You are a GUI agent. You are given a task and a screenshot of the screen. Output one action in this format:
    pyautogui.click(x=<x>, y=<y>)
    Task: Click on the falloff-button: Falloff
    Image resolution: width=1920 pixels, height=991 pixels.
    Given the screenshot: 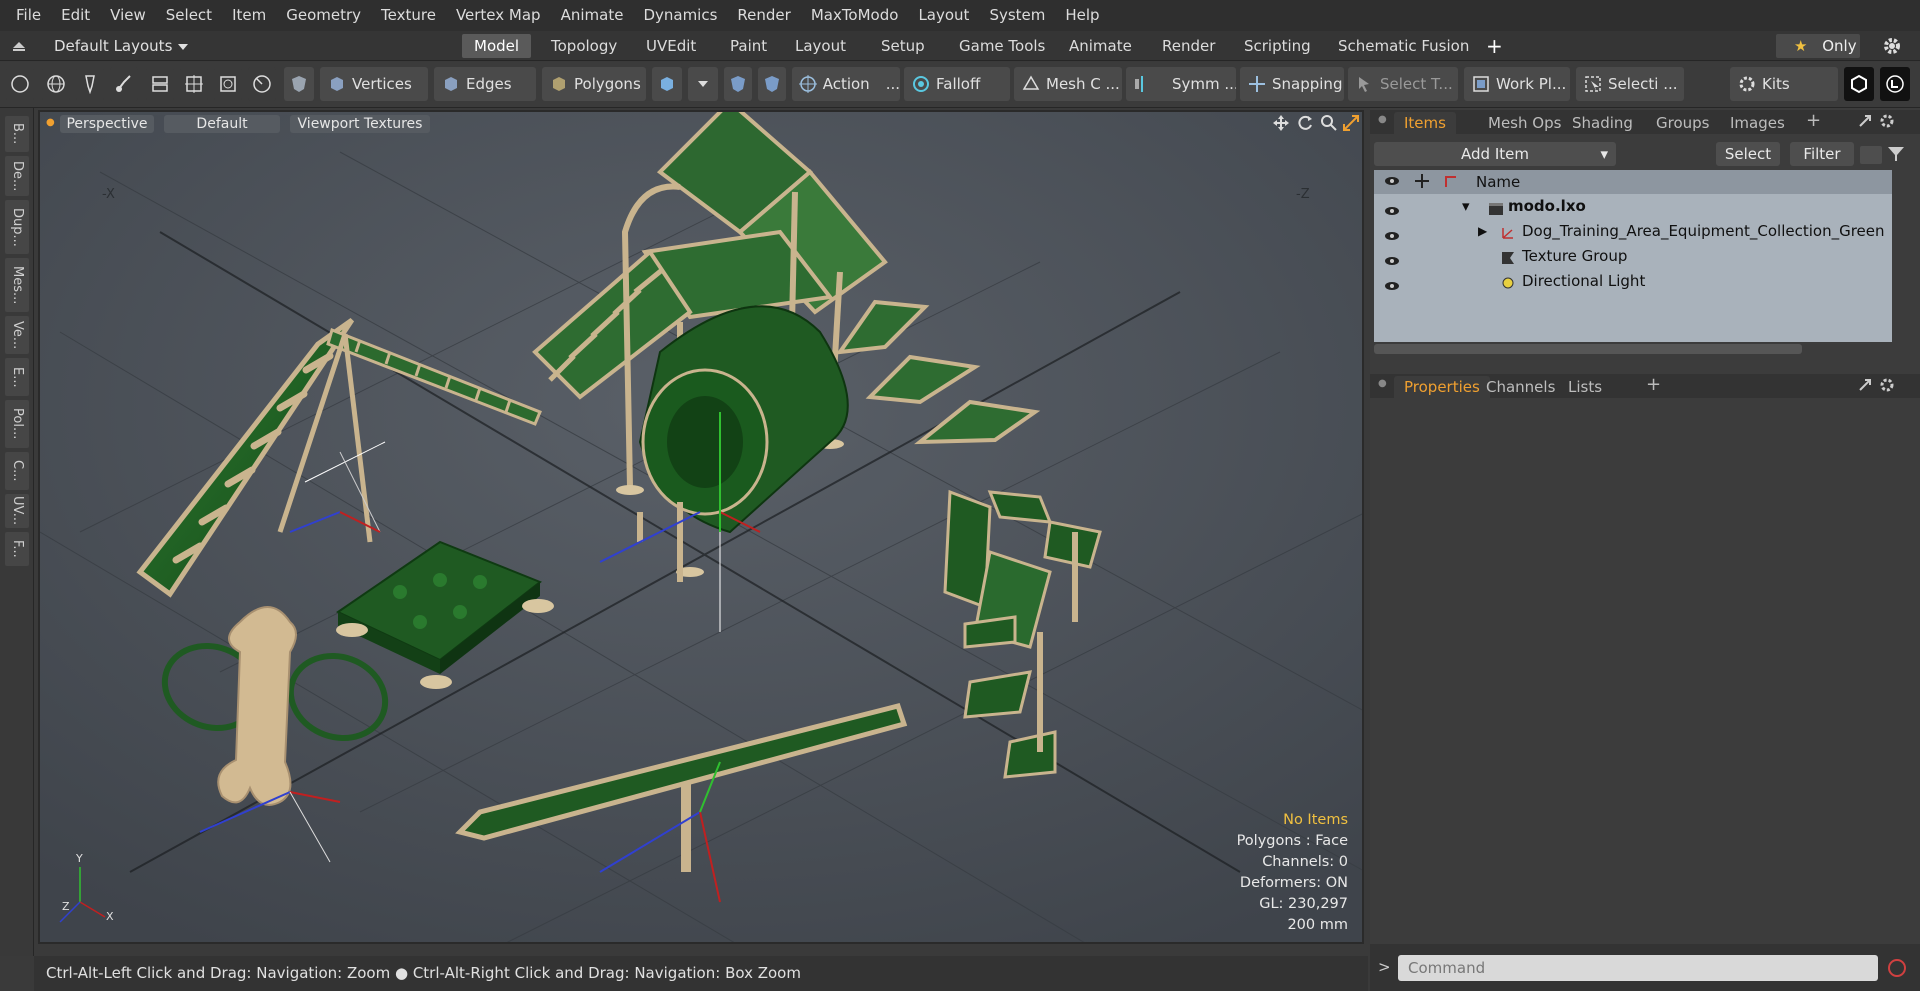 What is the action you would take?
    pyautogui.click(x=957, y=84)
    